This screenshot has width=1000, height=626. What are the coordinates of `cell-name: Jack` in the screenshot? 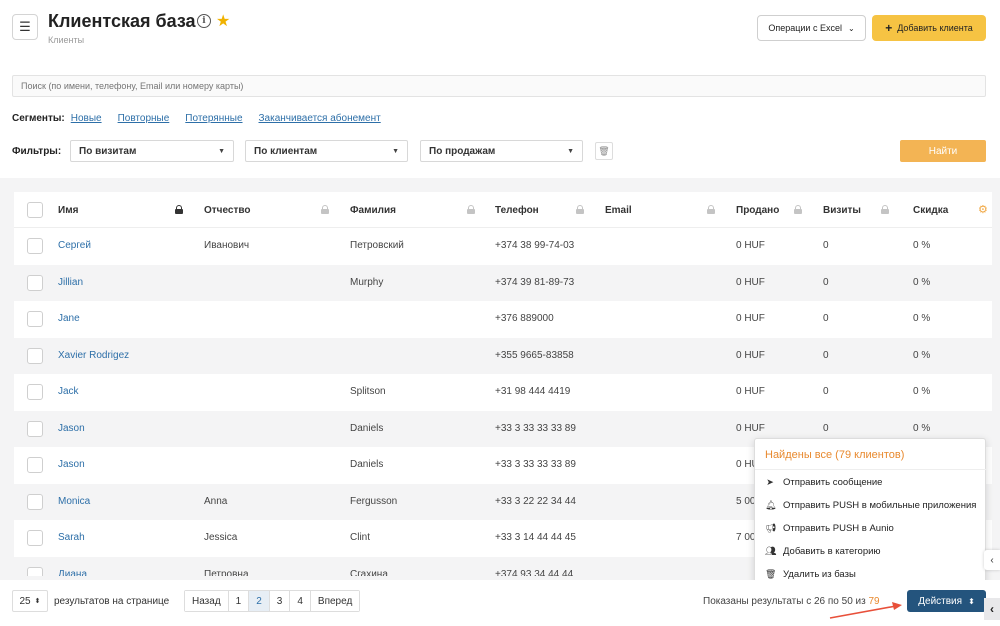 It's located at (68, 391).